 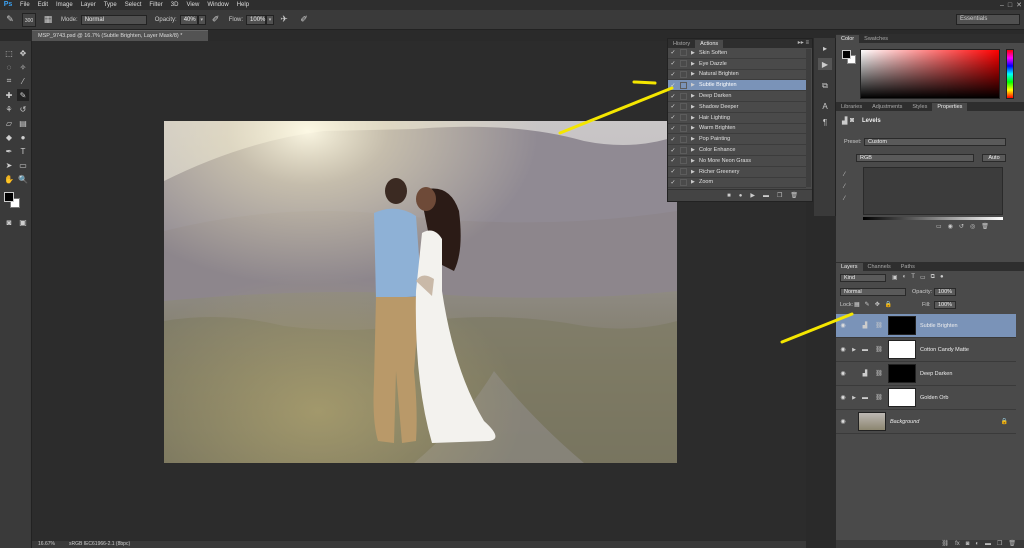 I want to click on link-layers-icon: ⛓, so click(x=945, y=544).